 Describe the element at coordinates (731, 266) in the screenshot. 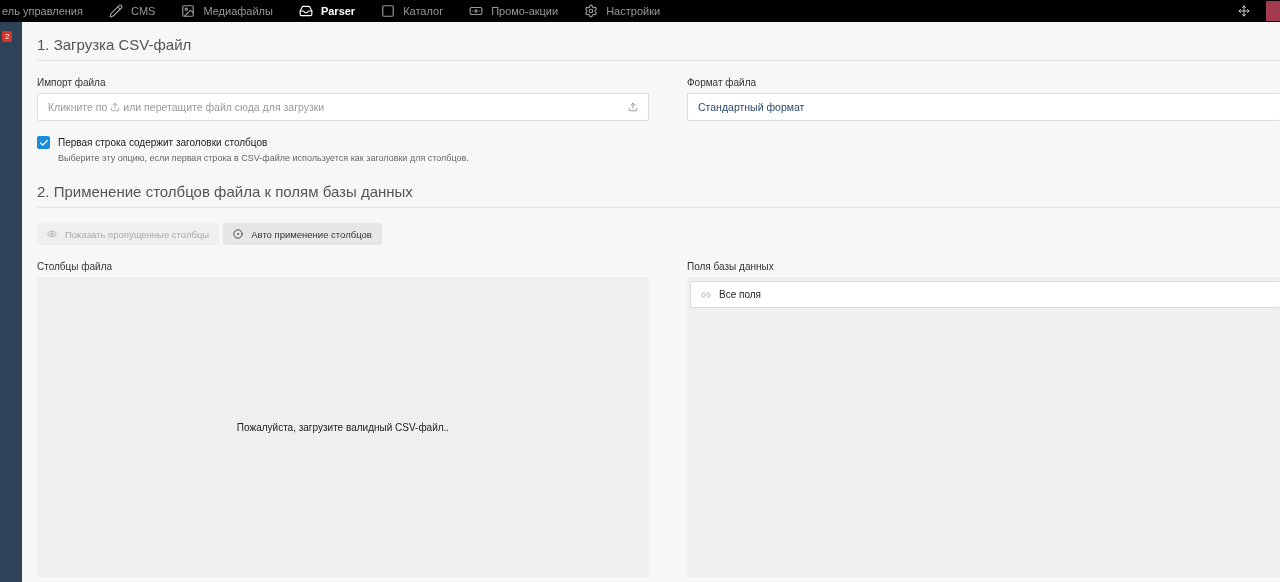

I see `field-label: Поля базы данных` at that location.